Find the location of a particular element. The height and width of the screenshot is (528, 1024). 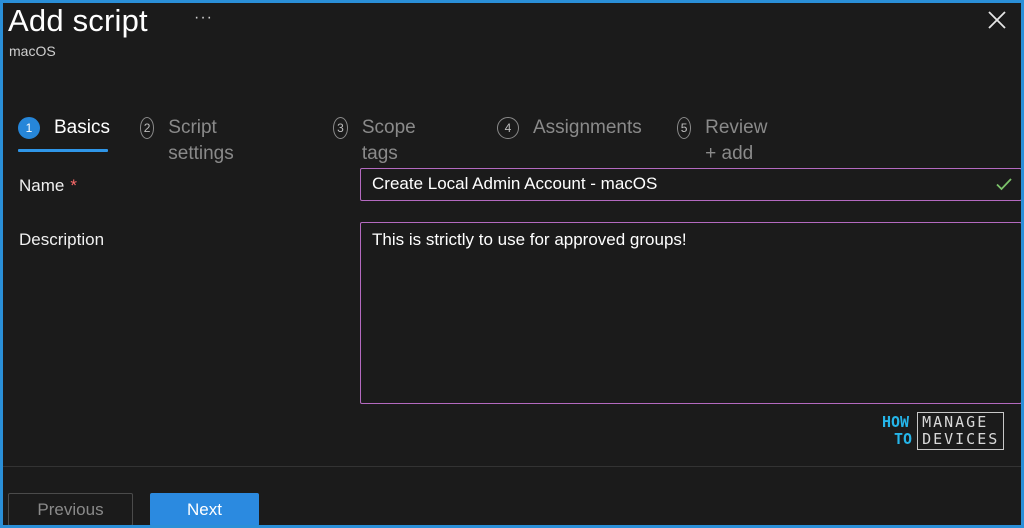

step-basics: 1 Basics is located at coordinates (64, 135).